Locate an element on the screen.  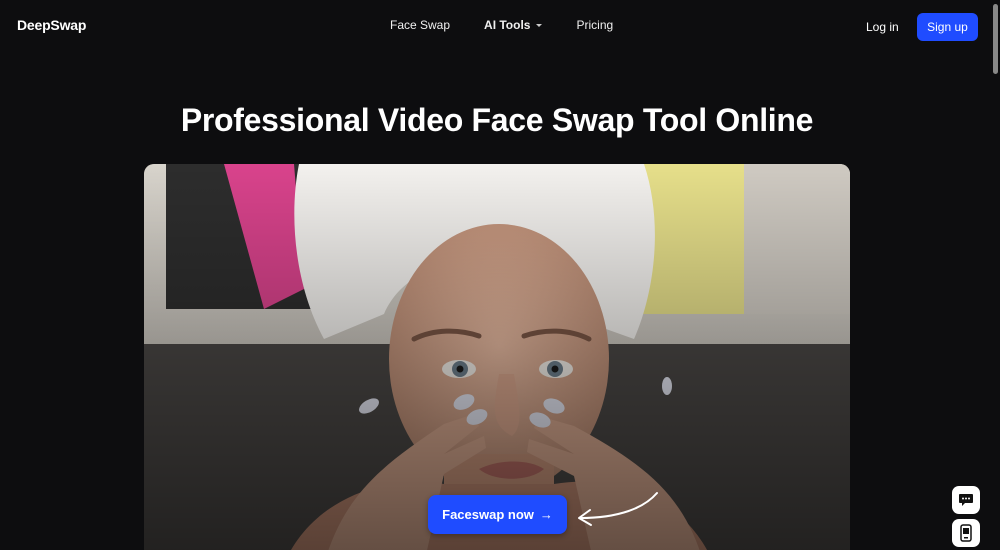
logo: DeepSwap is located at coordinates (51, 25).